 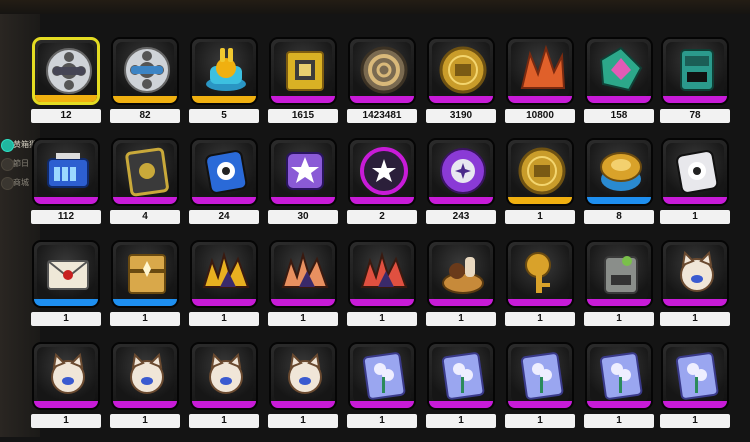 I want to click on inventory-slot: 78, so click(x=700, y=87).